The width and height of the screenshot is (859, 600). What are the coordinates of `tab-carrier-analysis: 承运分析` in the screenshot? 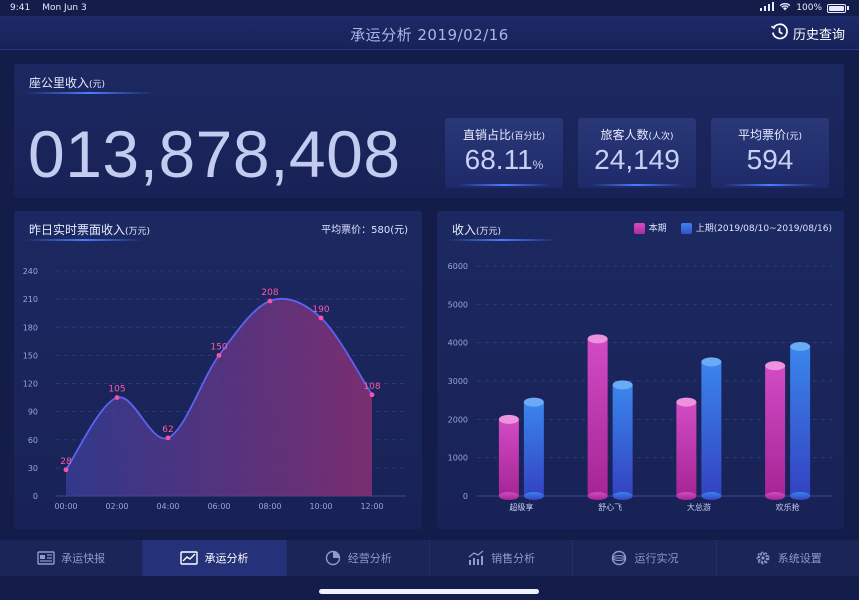 It's located at (215, 558).